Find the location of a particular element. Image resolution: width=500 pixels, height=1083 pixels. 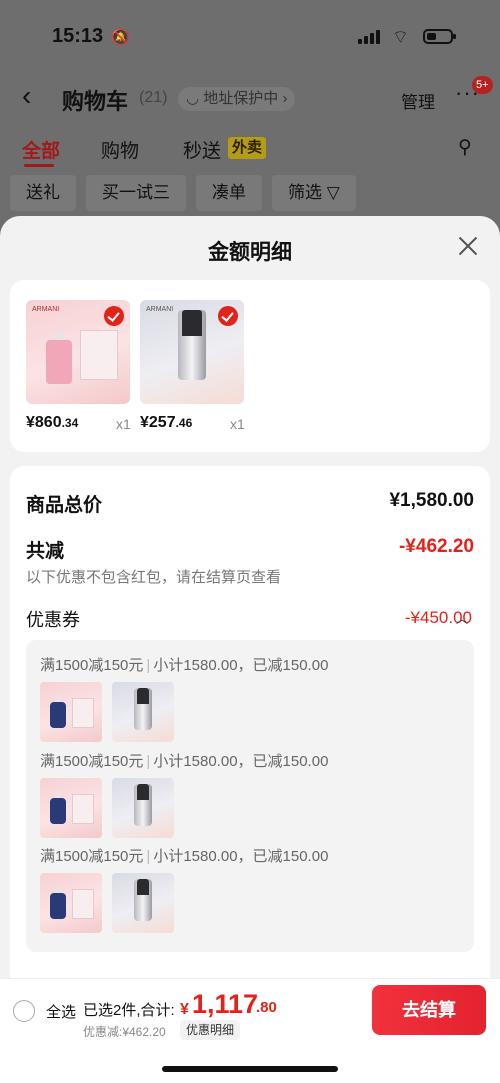

filter-chip-trial: 买一试三 is located at coordinates (136, 193).